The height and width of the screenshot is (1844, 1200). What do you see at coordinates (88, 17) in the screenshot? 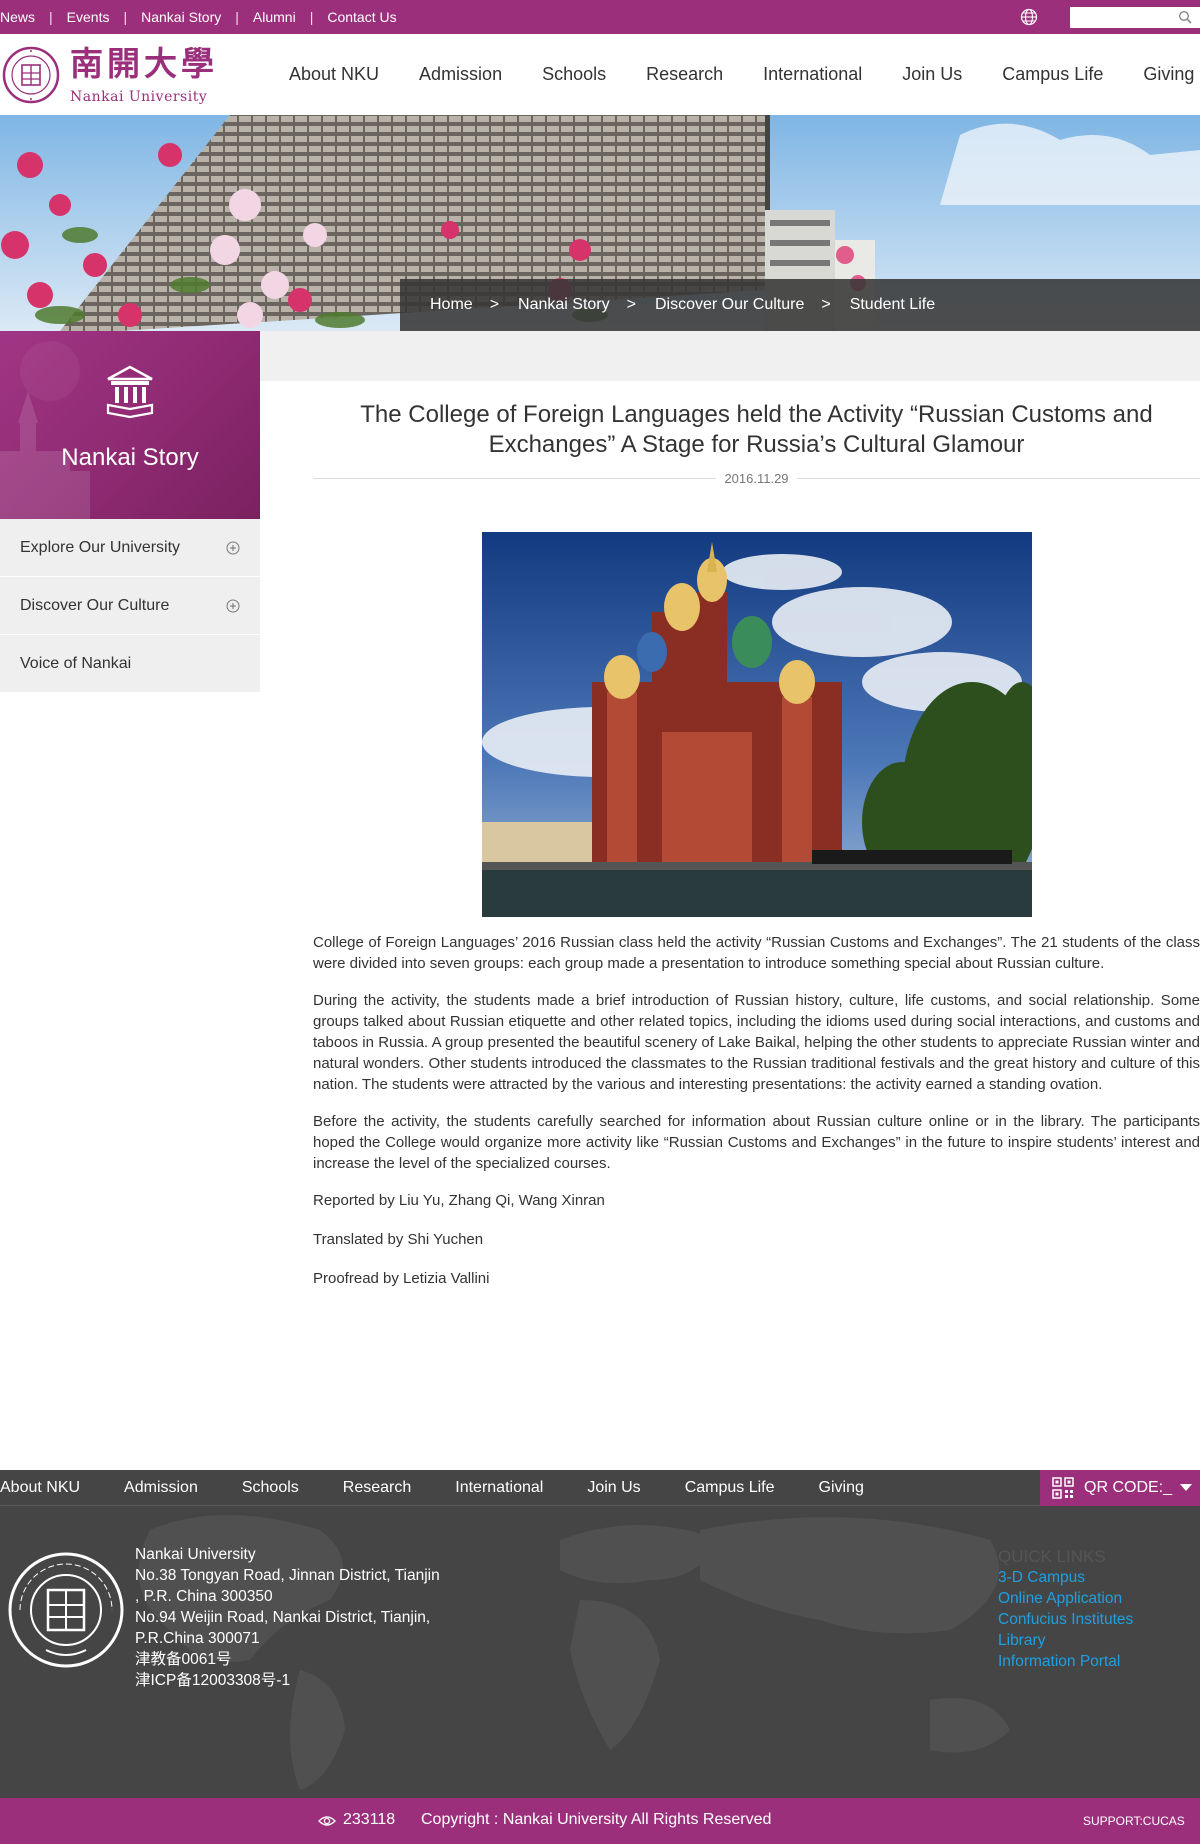
I see `top-link-events: Events` at bounding box center [88, 17].